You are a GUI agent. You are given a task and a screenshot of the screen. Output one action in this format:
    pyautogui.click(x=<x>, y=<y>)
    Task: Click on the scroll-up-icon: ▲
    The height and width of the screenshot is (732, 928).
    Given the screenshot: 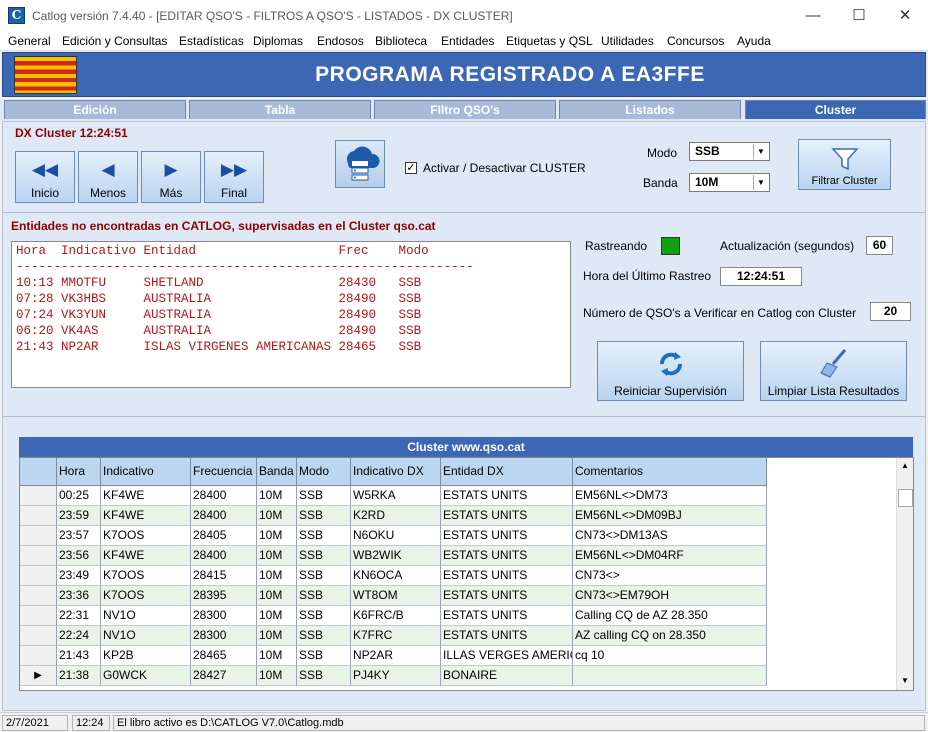 What is the action you would take?
    pyautogui.click(x=905, y=466)
    